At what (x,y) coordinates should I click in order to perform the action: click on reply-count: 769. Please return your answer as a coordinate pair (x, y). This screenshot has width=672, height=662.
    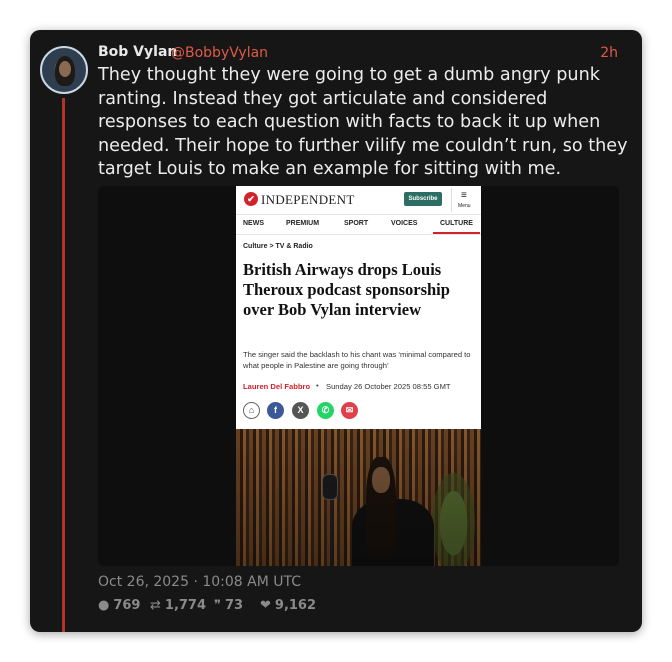
    Looking at the image, I should click on (127, 605).